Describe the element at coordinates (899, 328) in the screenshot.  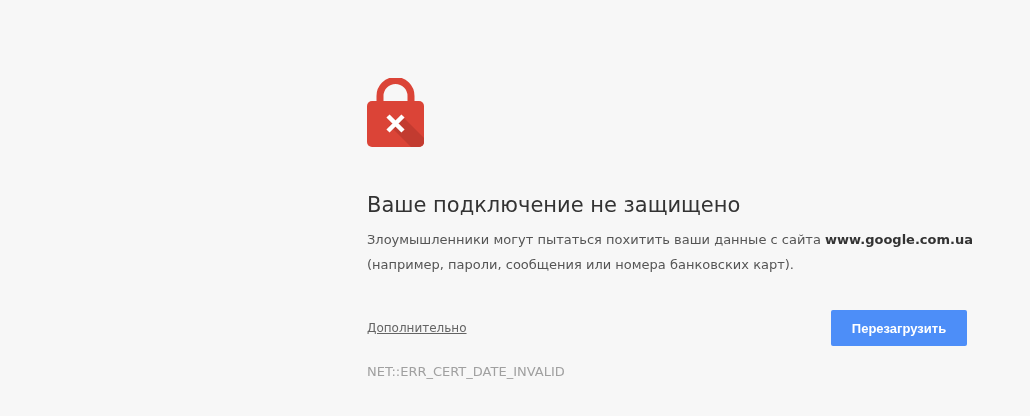
I see `reload-button: Перезагрузить` at that location.